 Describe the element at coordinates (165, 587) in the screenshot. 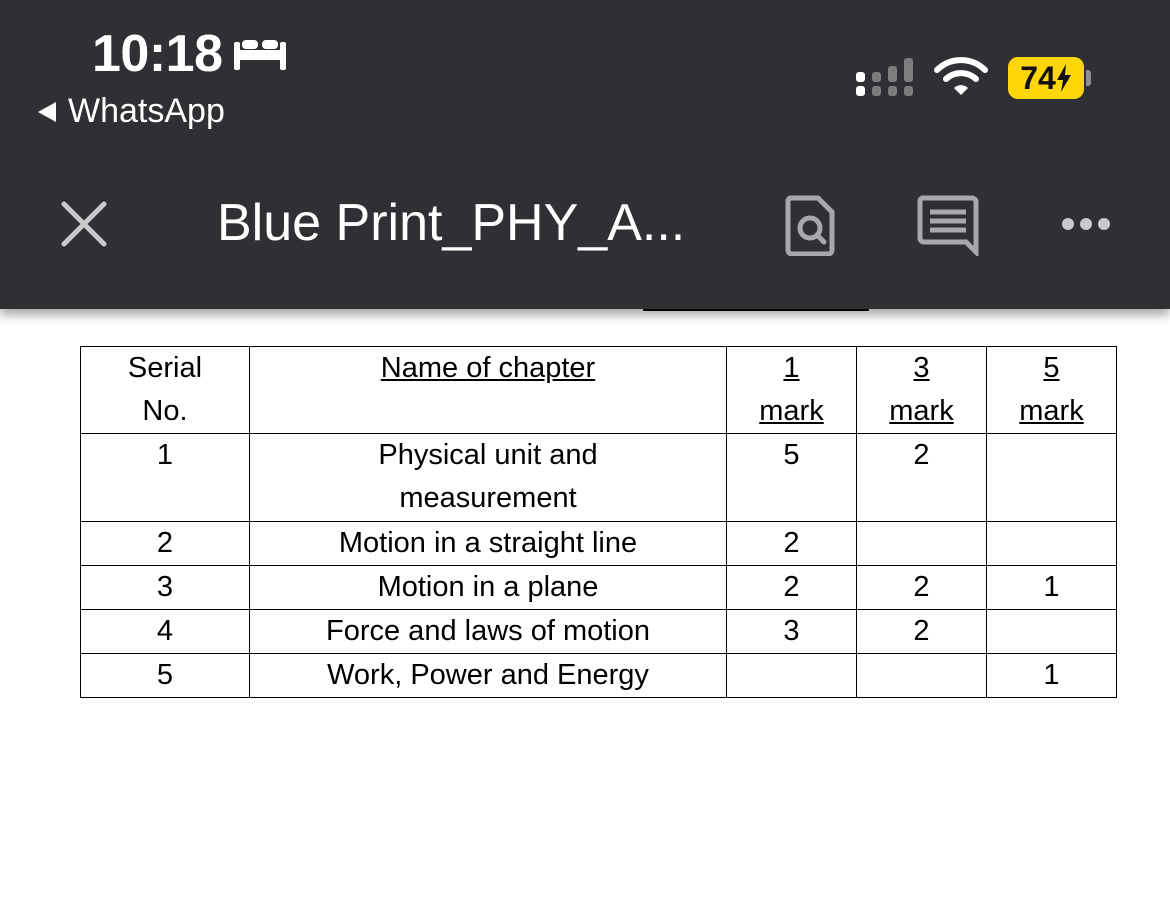

I see `serial-cell: 3` at that location.